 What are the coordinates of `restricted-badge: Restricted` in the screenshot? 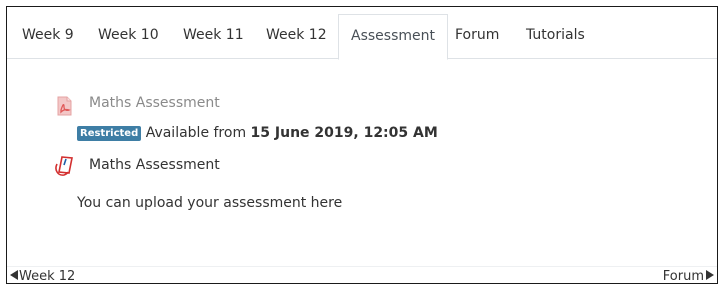 It's located at (109, 133).